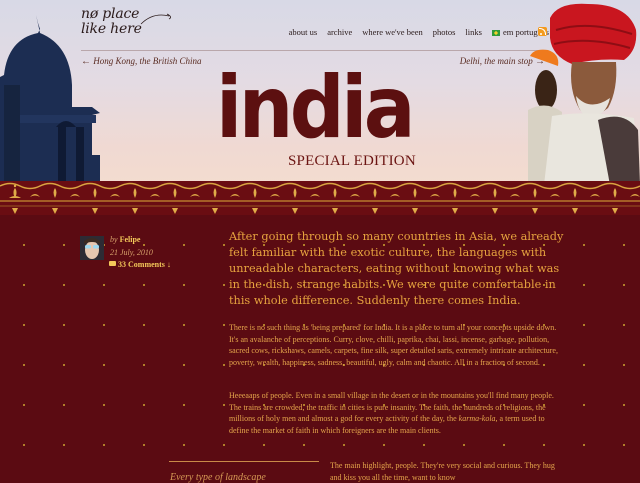 The height and width of the screenshot is (483, 640). Describe the element at coordinates (218, 477) in the screenshot. I see `sidebar-photo-caption: Every type of landscape` at that location.